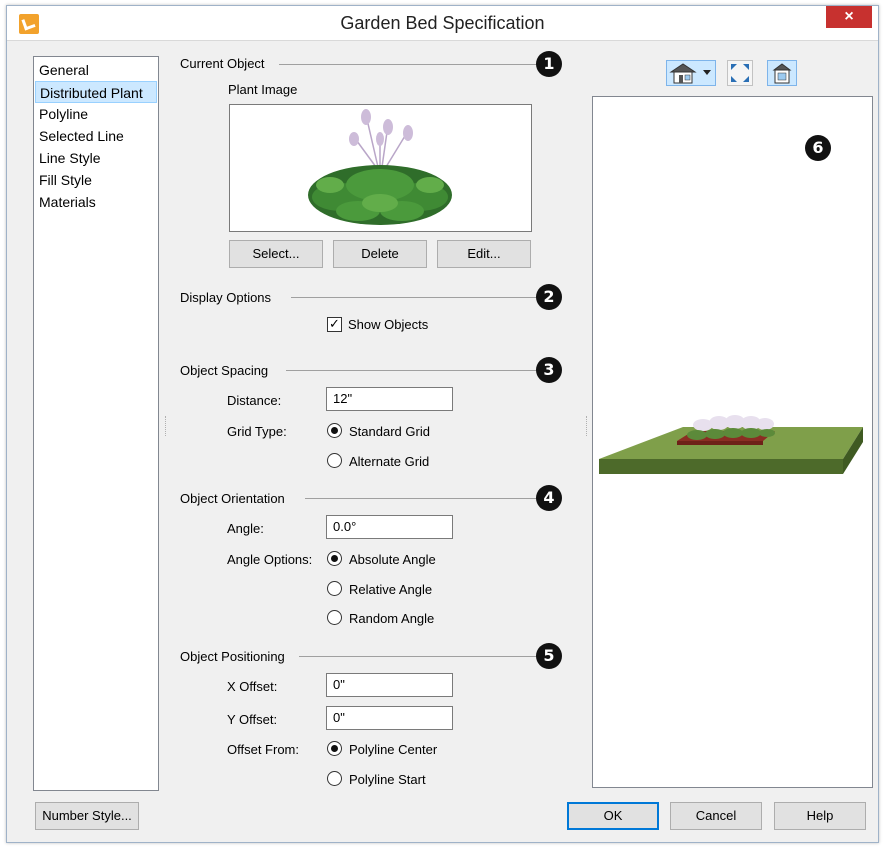 The image size is (884, 849). I want to click on callout-badge-2: 2, so click(549, 297).